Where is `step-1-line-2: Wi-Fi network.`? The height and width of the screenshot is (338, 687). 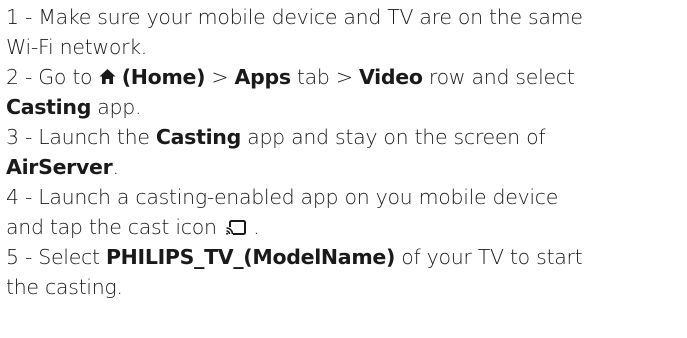 step-1-line-2: Wi-Fi network. is located at coordinates (346, 47).